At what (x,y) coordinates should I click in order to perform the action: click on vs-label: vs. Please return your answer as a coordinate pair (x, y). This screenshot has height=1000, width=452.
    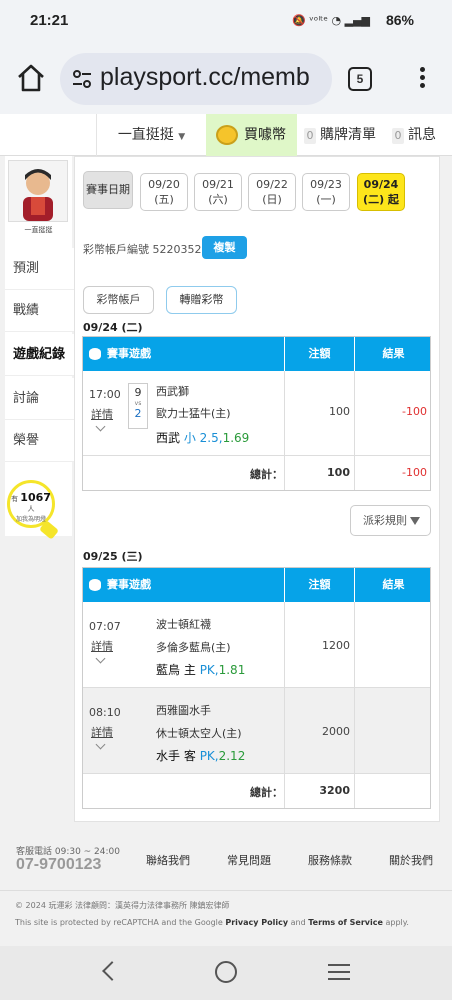
    Looking at the image, I should click on (138, 403).